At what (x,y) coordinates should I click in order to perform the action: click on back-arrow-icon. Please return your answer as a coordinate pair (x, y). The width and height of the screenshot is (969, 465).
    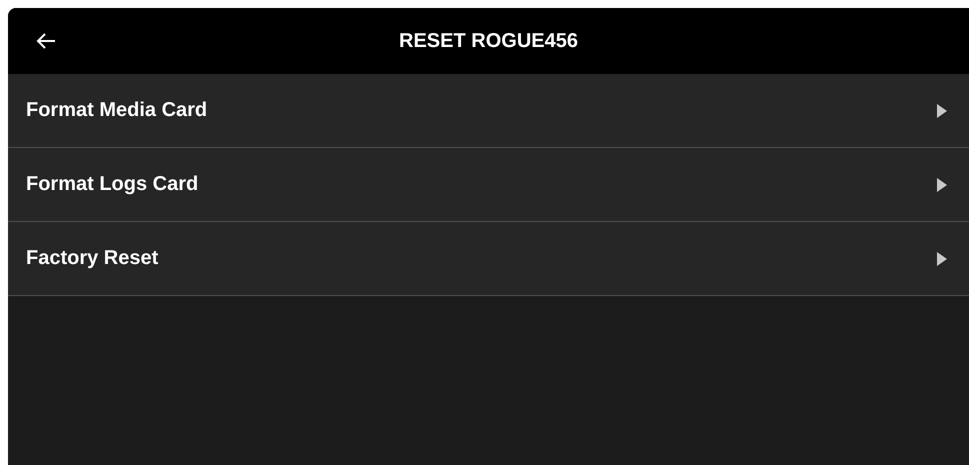
    Looking at the image, I should click on (46, 41).